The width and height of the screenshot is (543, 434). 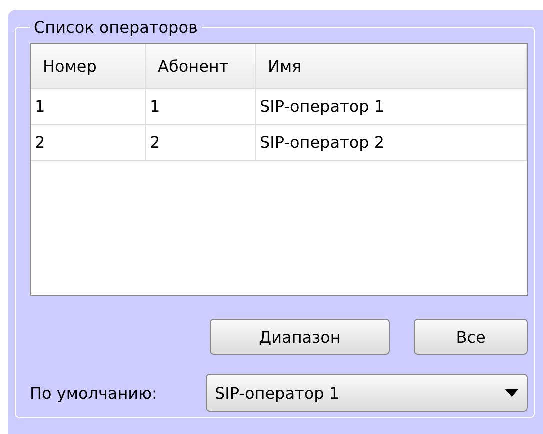 I want to click on all-button: Все, so click(x=471, y=337).